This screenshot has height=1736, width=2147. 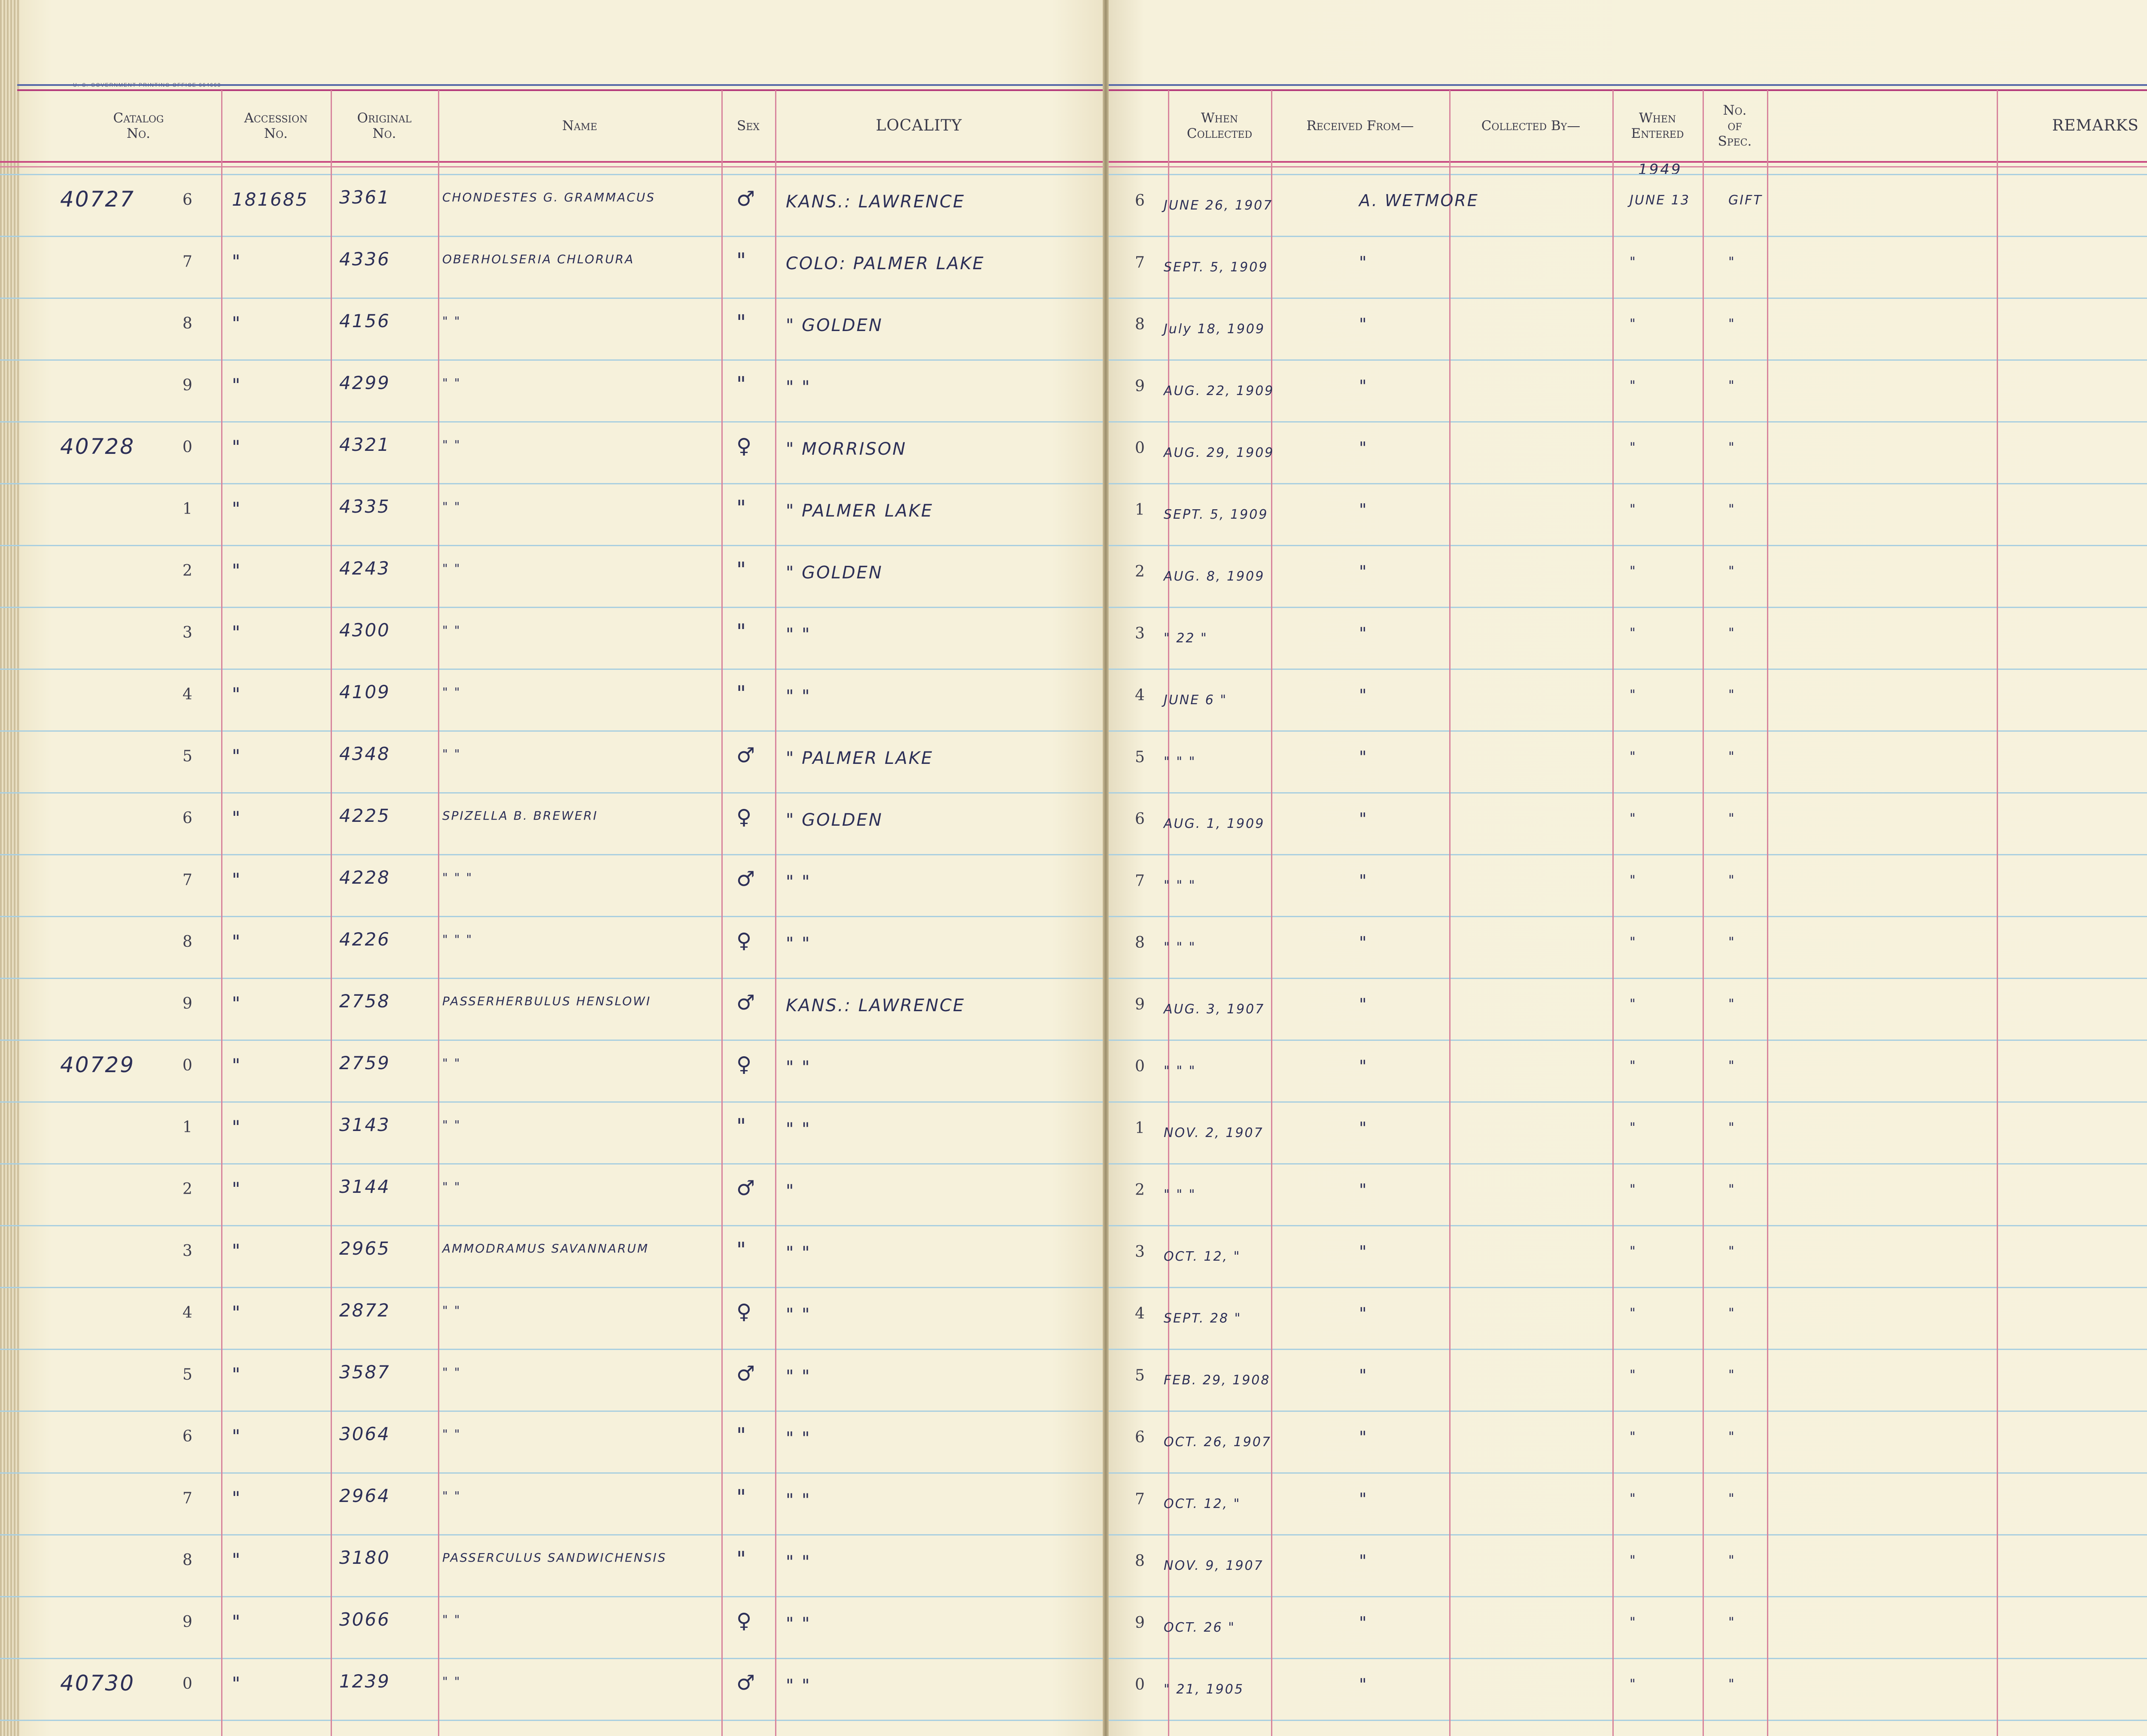 What do you see at coordinates (742, 1497) in the screenshot?
I see `sex: "` at bounding box center [742, 1497].